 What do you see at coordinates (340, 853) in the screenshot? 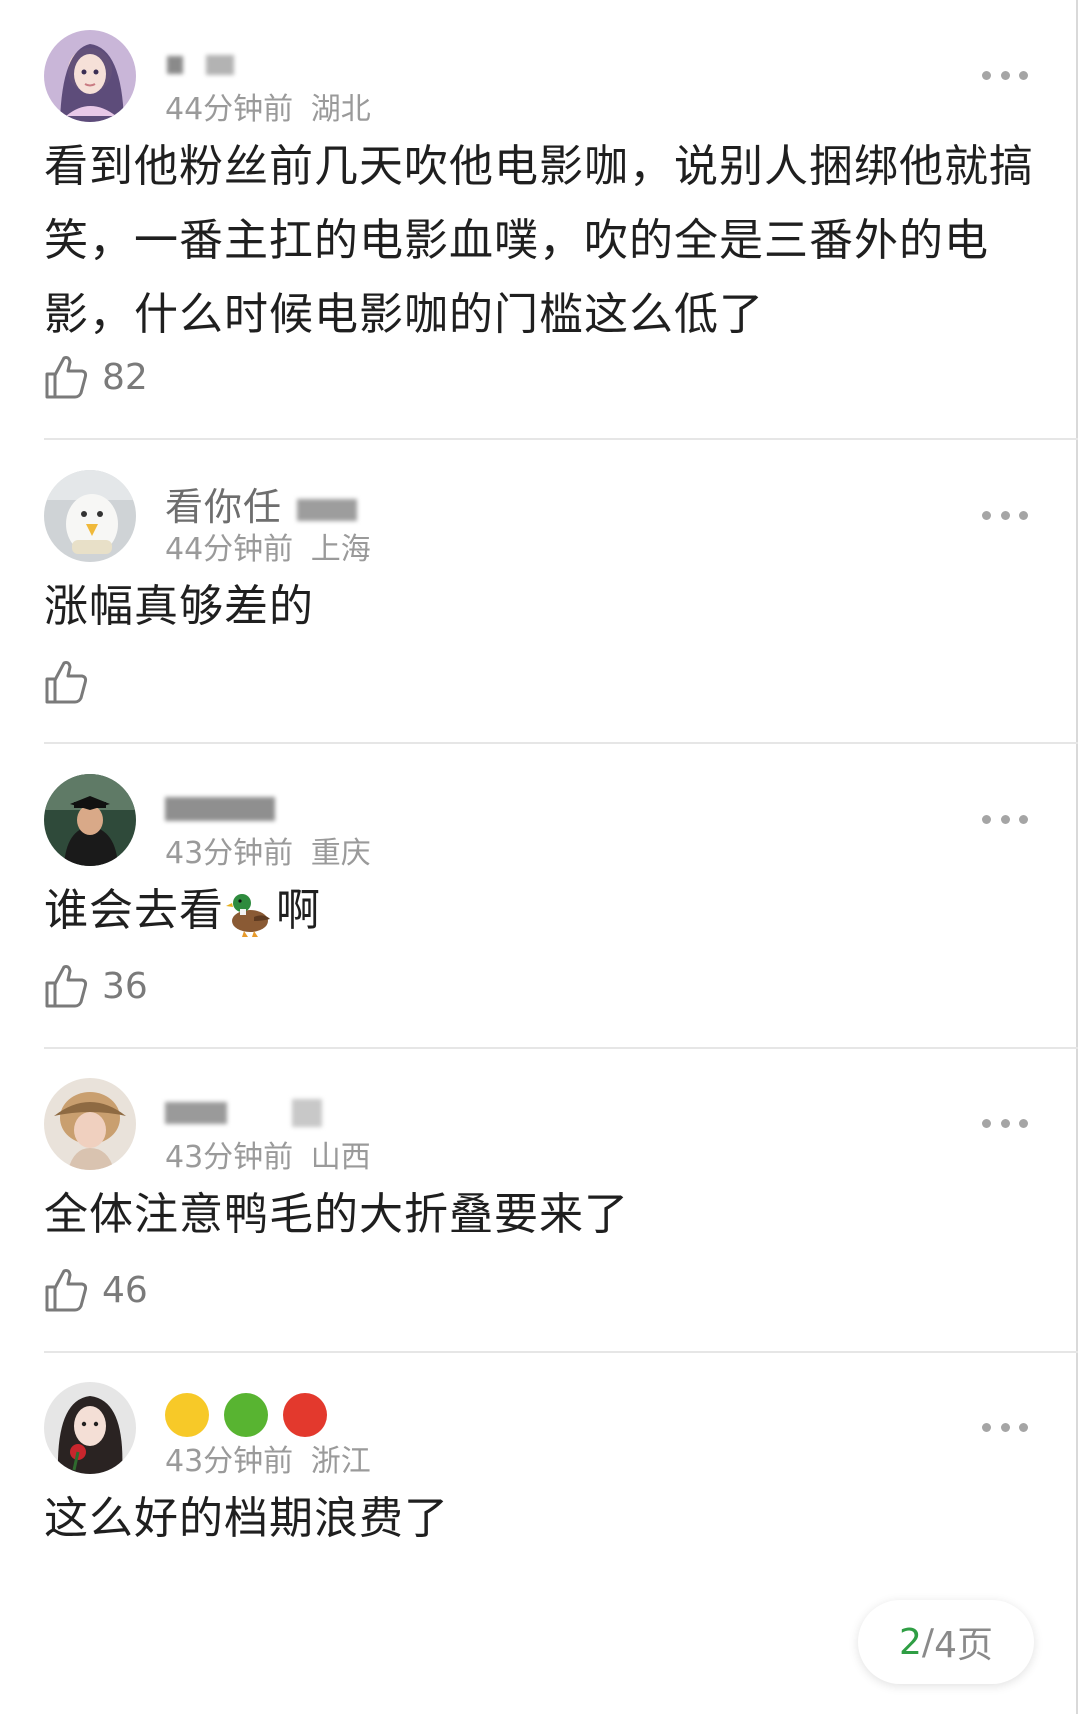
I see `comment-location: 重庆` at bounding box center [340, 853].